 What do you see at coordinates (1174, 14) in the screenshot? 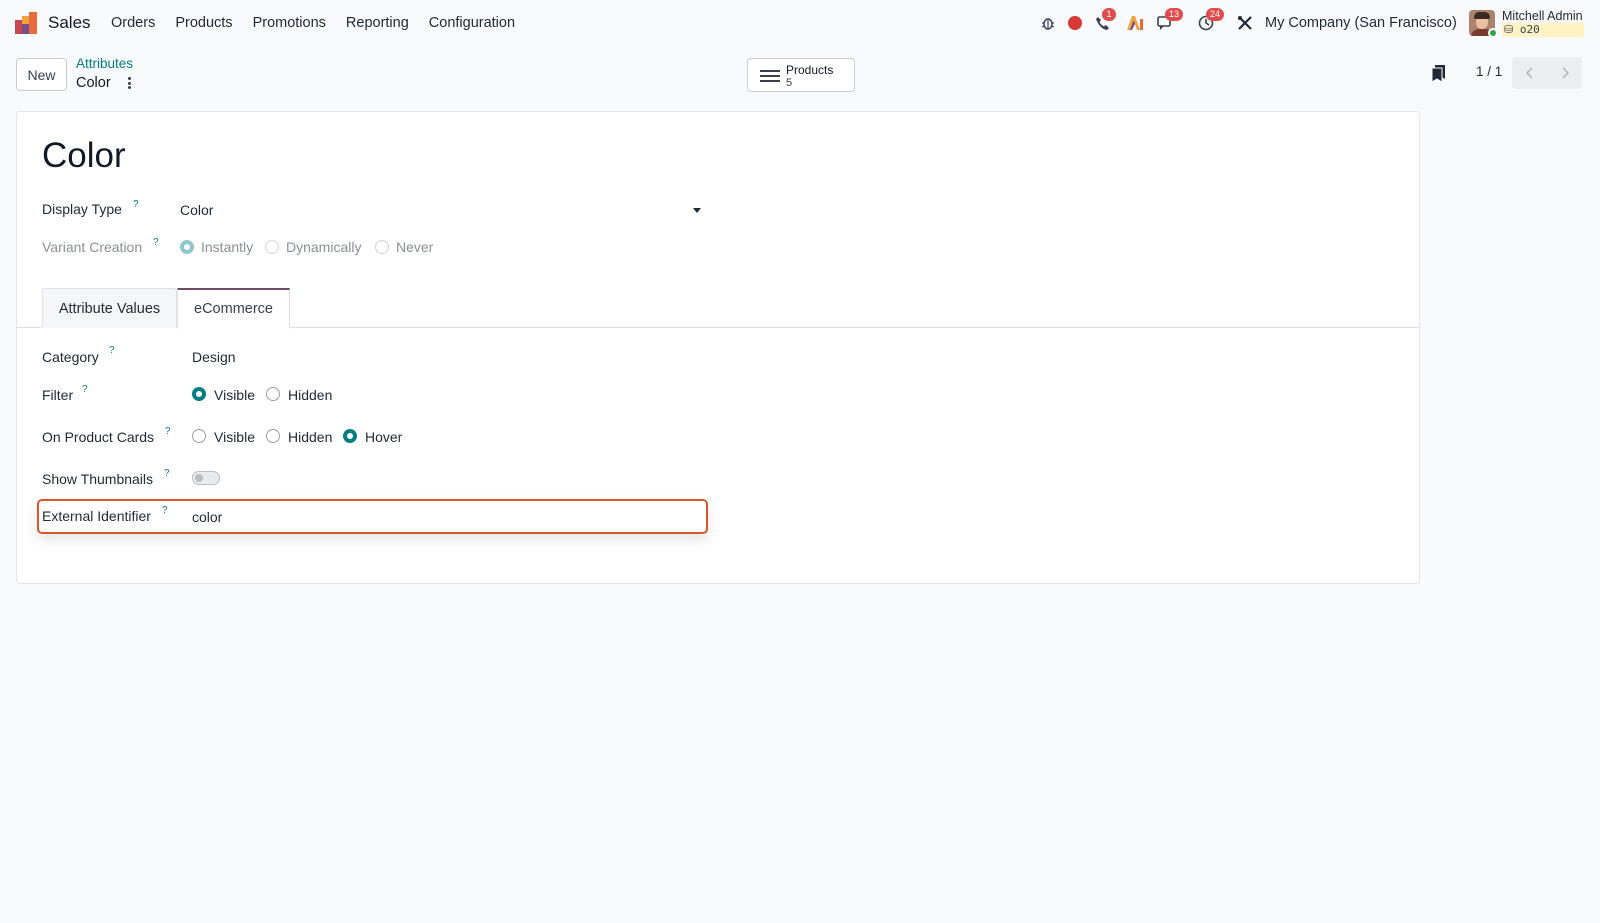
I see `messages-badge: 13` at bounding box center [1174, 14].